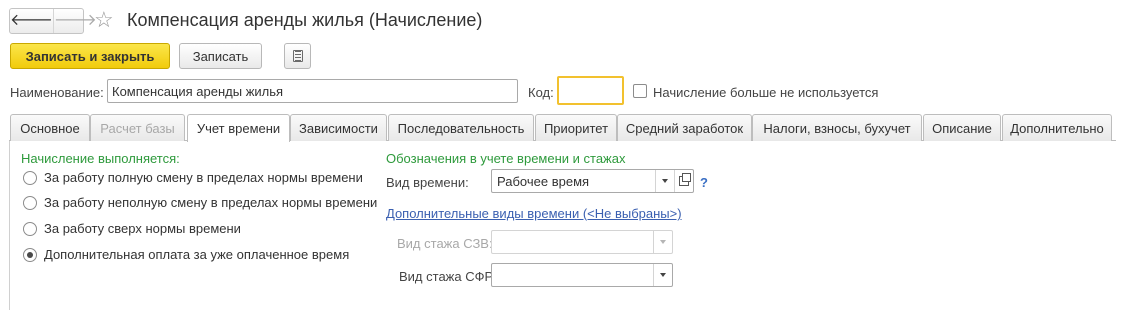  What do you see at coordinates (100, 158) in the screenshot?
I see `accrual-heading: Начисление выполняется:` at bounding box center [100, 158].